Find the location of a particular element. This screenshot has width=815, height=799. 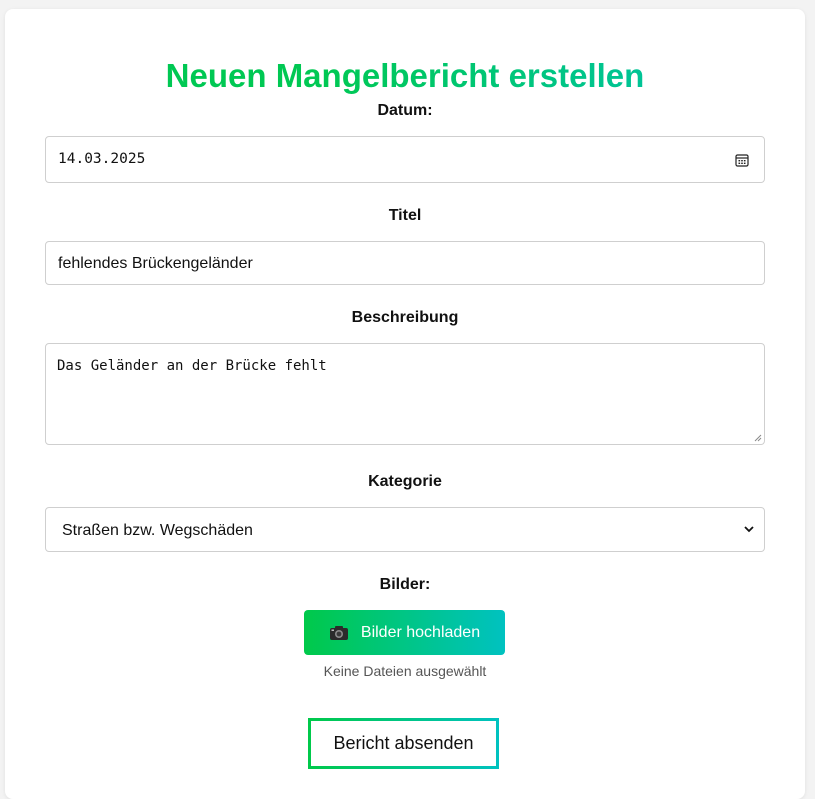

category-label: Kategorie is located at coordinates (405, 481).